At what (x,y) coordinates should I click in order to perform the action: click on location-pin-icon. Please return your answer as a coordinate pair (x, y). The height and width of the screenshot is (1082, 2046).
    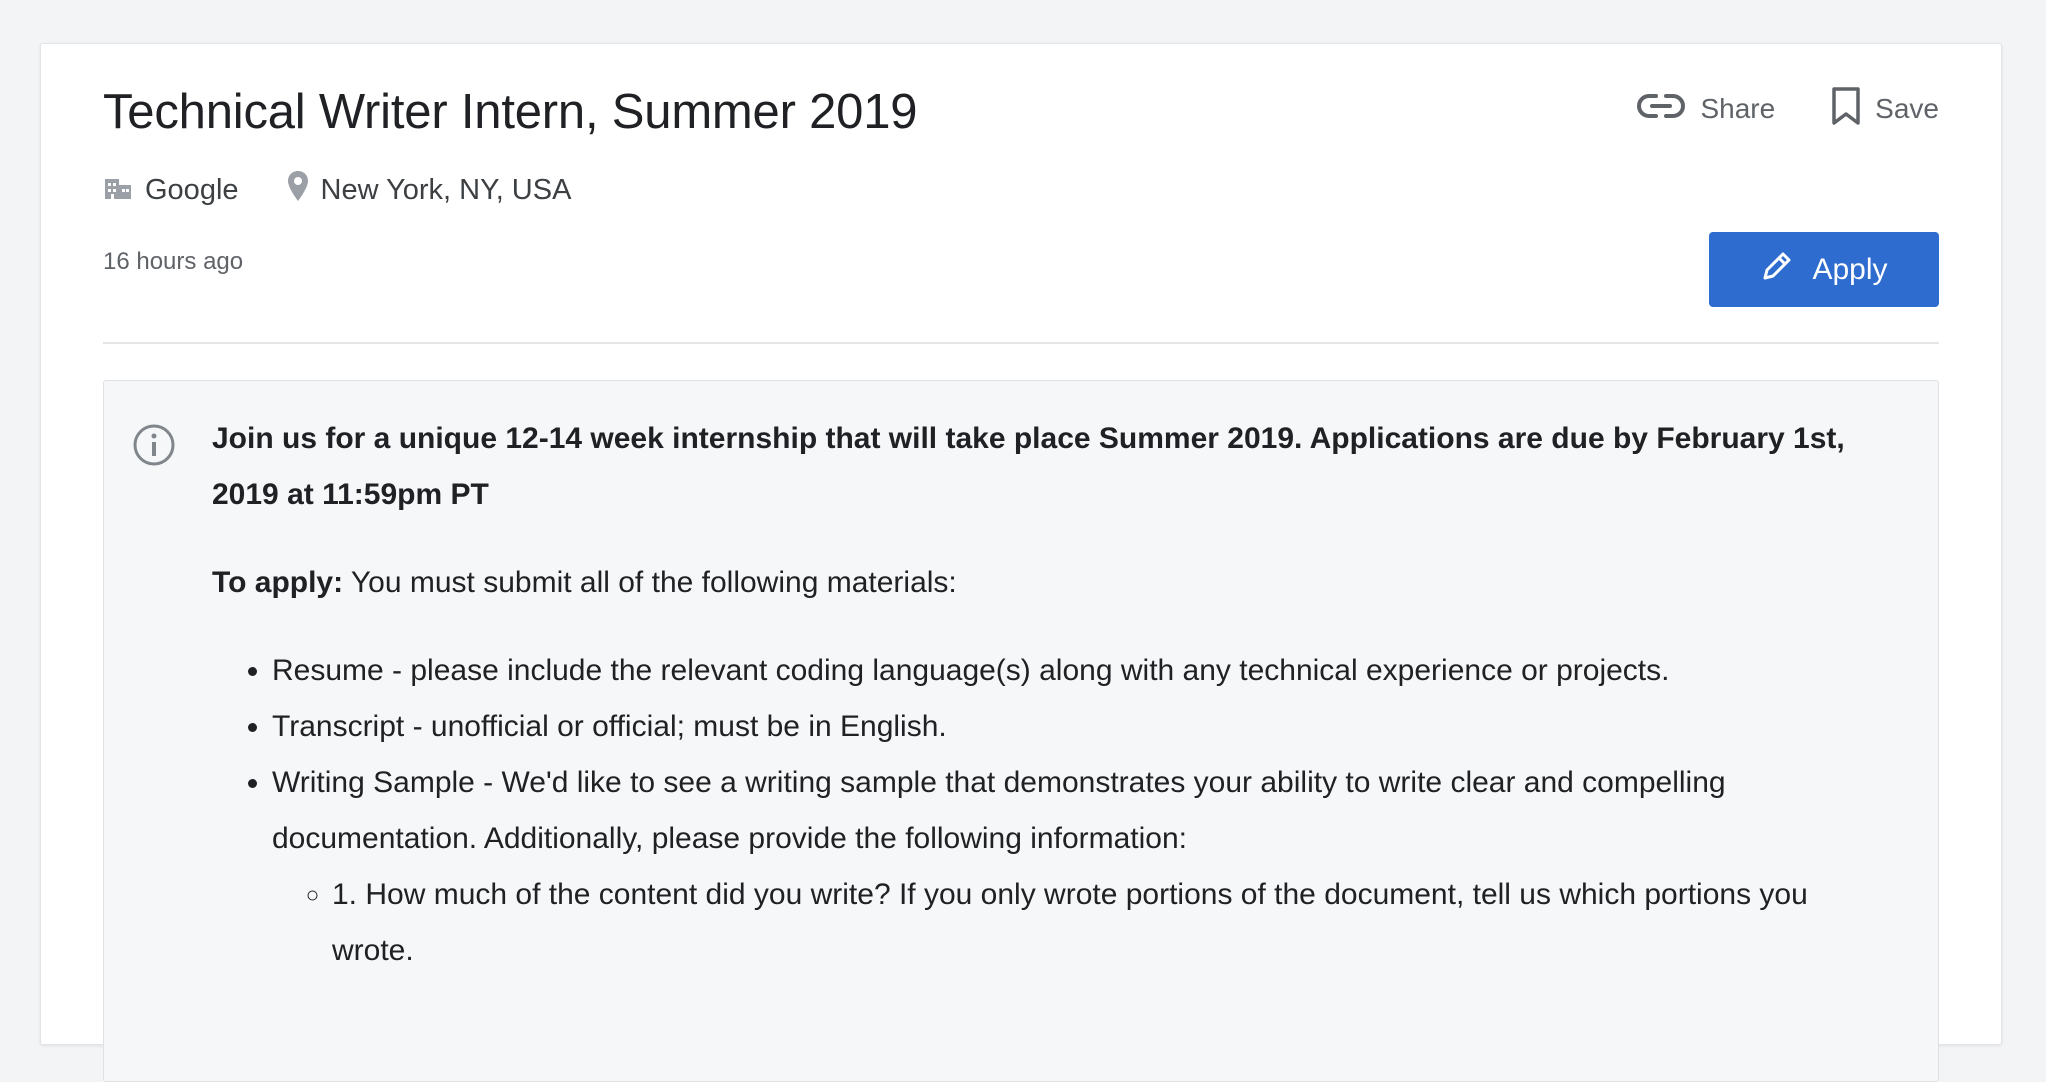
    Looking at the image, I should click on (304, 190).